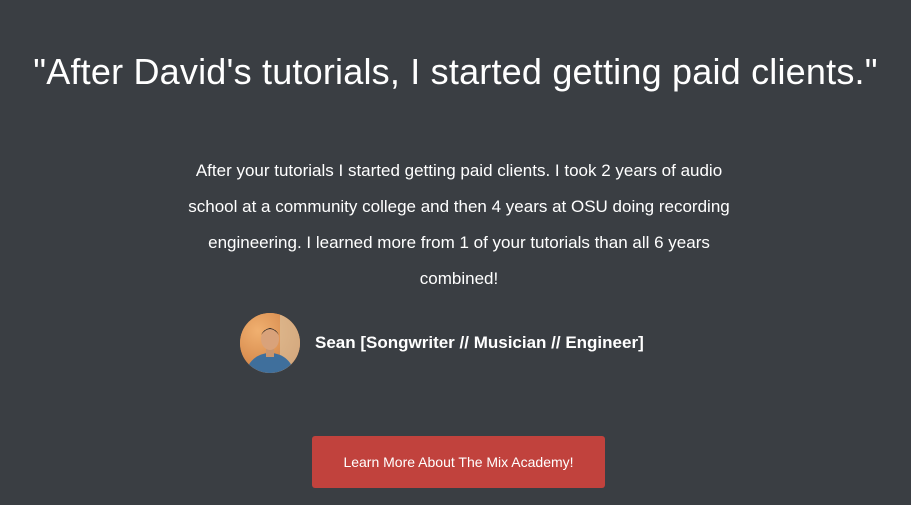 This screenshot has height=505, width=911. Describe the element at coordinates (458, 462) in the screenshot. I see `learn-more-button: Learn More About The Mix Academy!` at that location.